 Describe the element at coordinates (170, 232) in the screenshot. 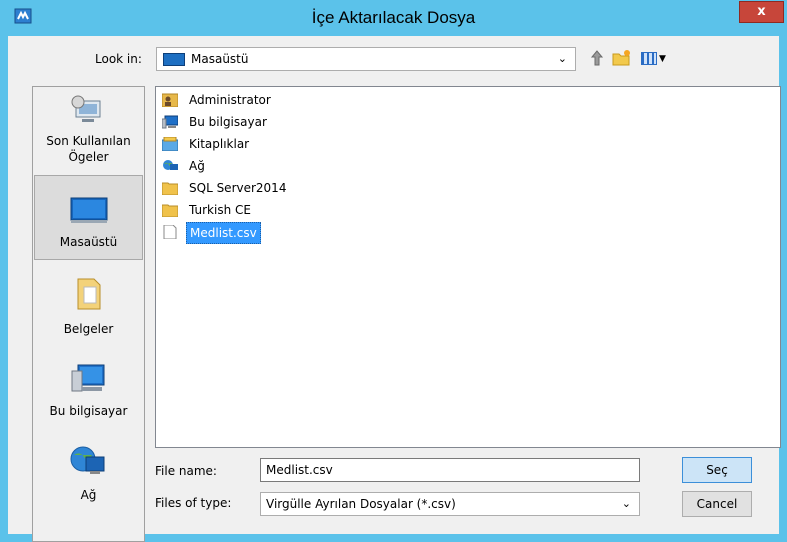

I see `file-icon` at that location.